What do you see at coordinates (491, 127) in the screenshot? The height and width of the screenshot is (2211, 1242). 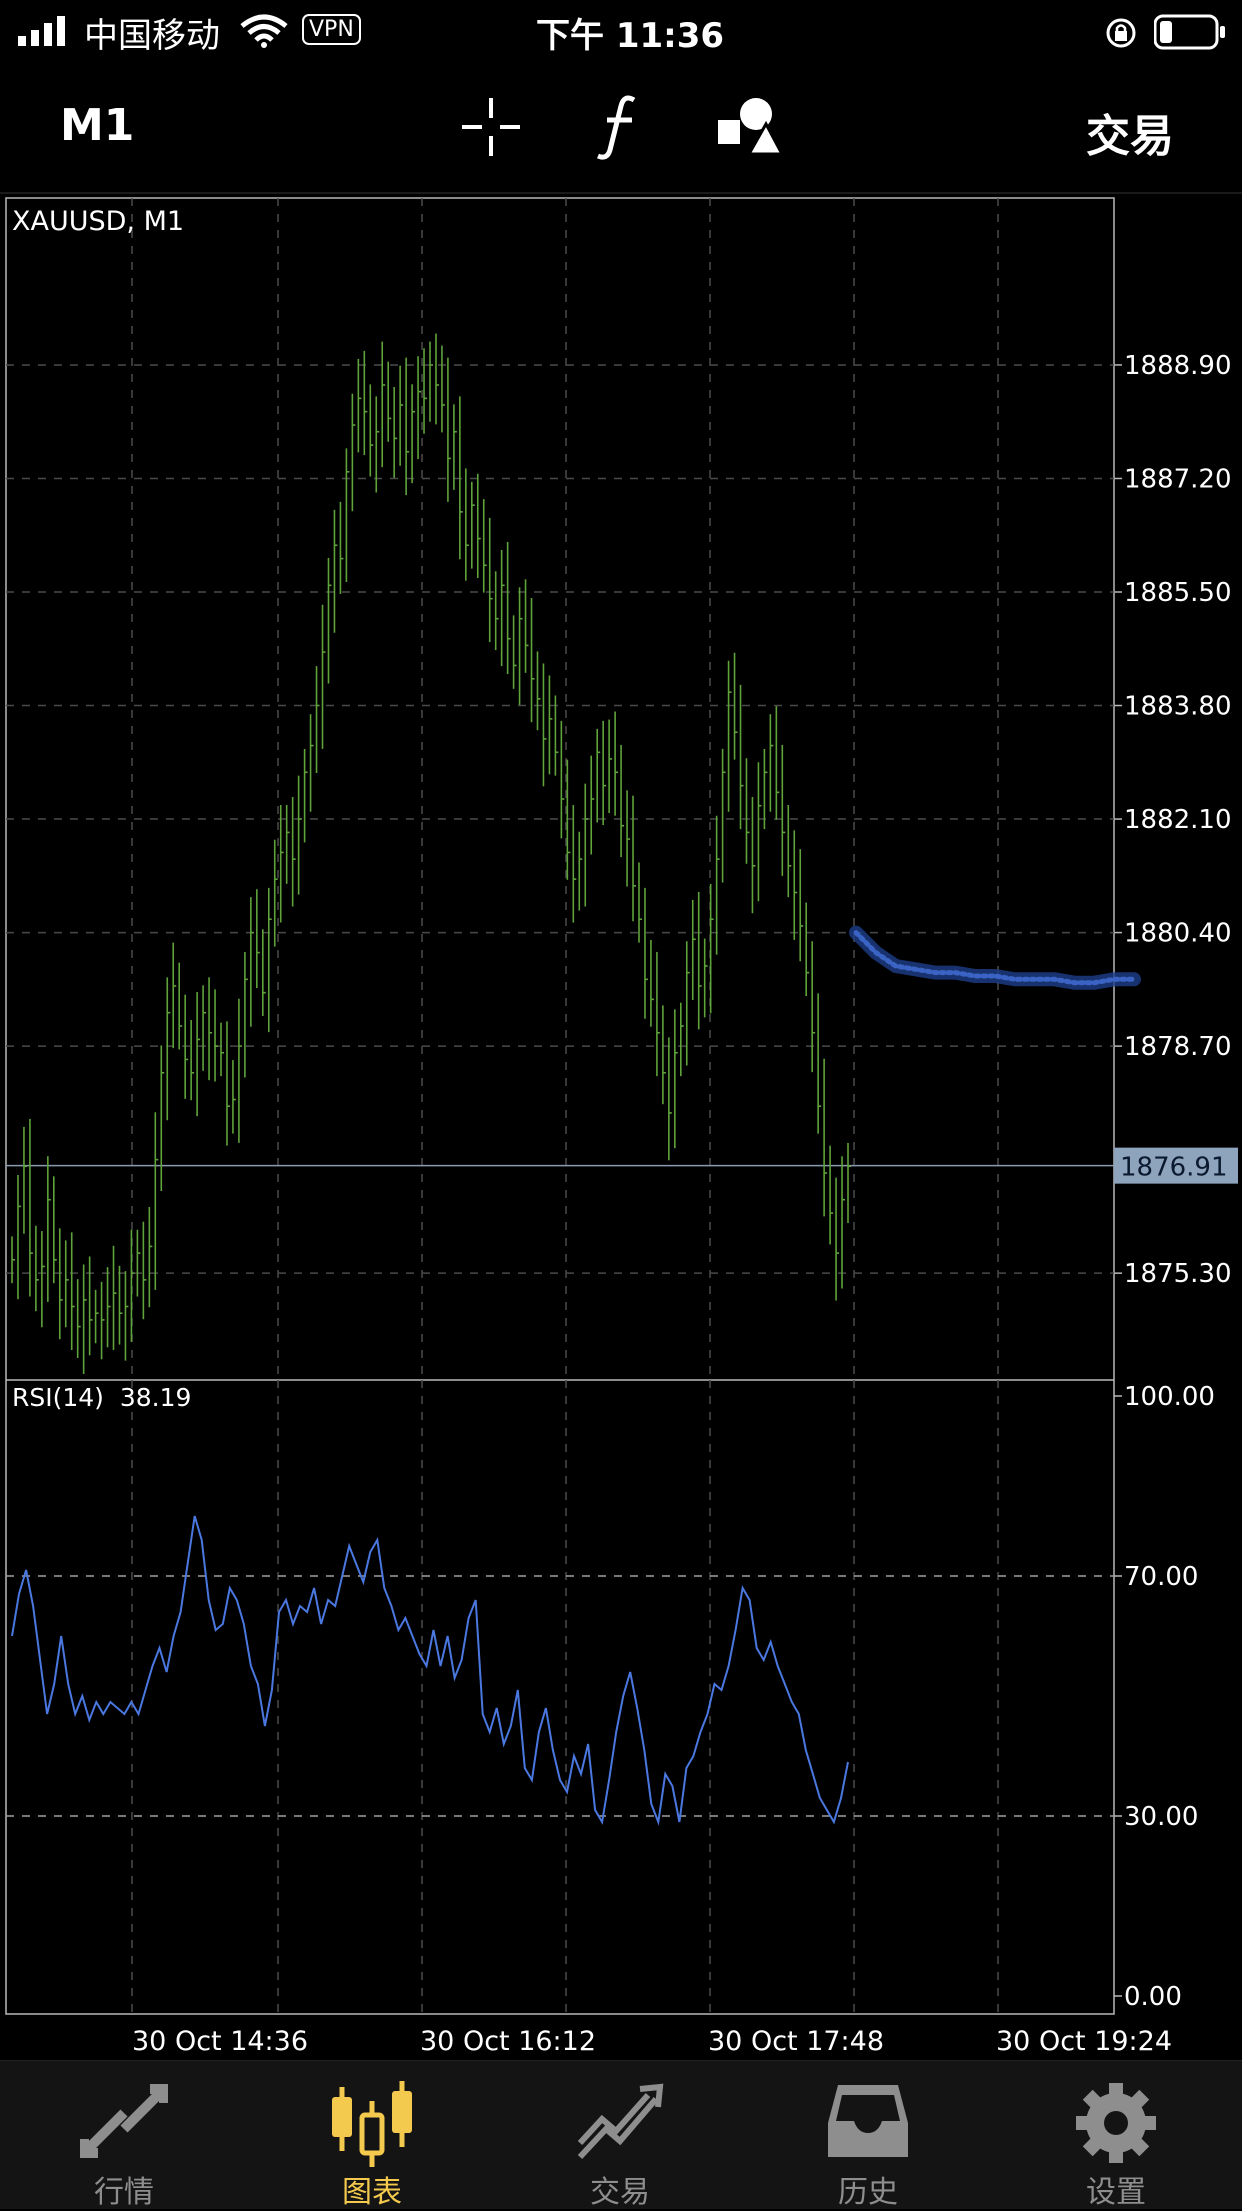 I see `crosshair-icon` at bounding box center [491, 127].